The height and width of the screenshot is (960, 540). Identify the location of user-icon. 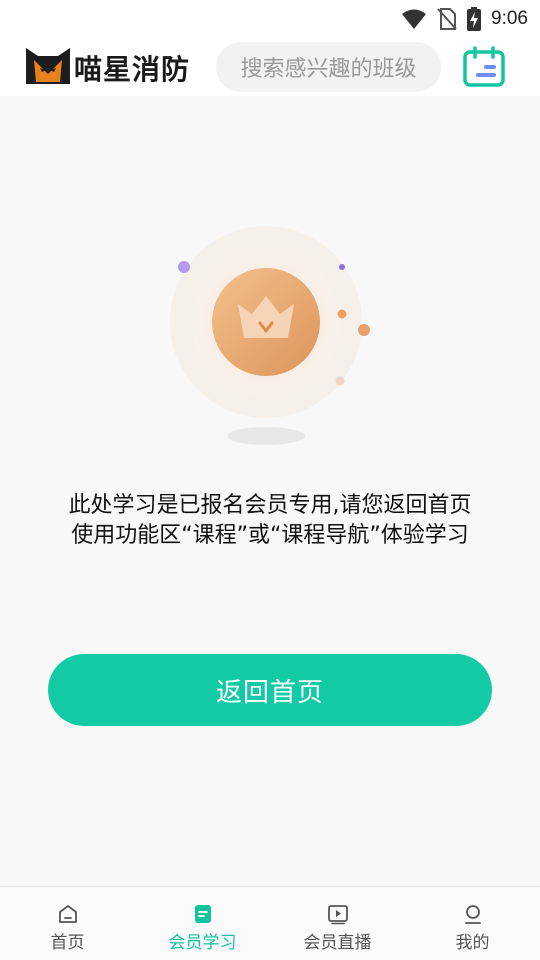
(472, 914).